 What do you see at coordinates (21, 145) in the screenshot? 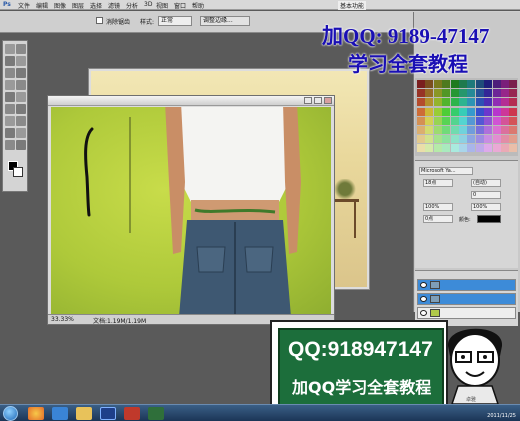
I see `shape-tool-icon` at bounding box center [21, 145].